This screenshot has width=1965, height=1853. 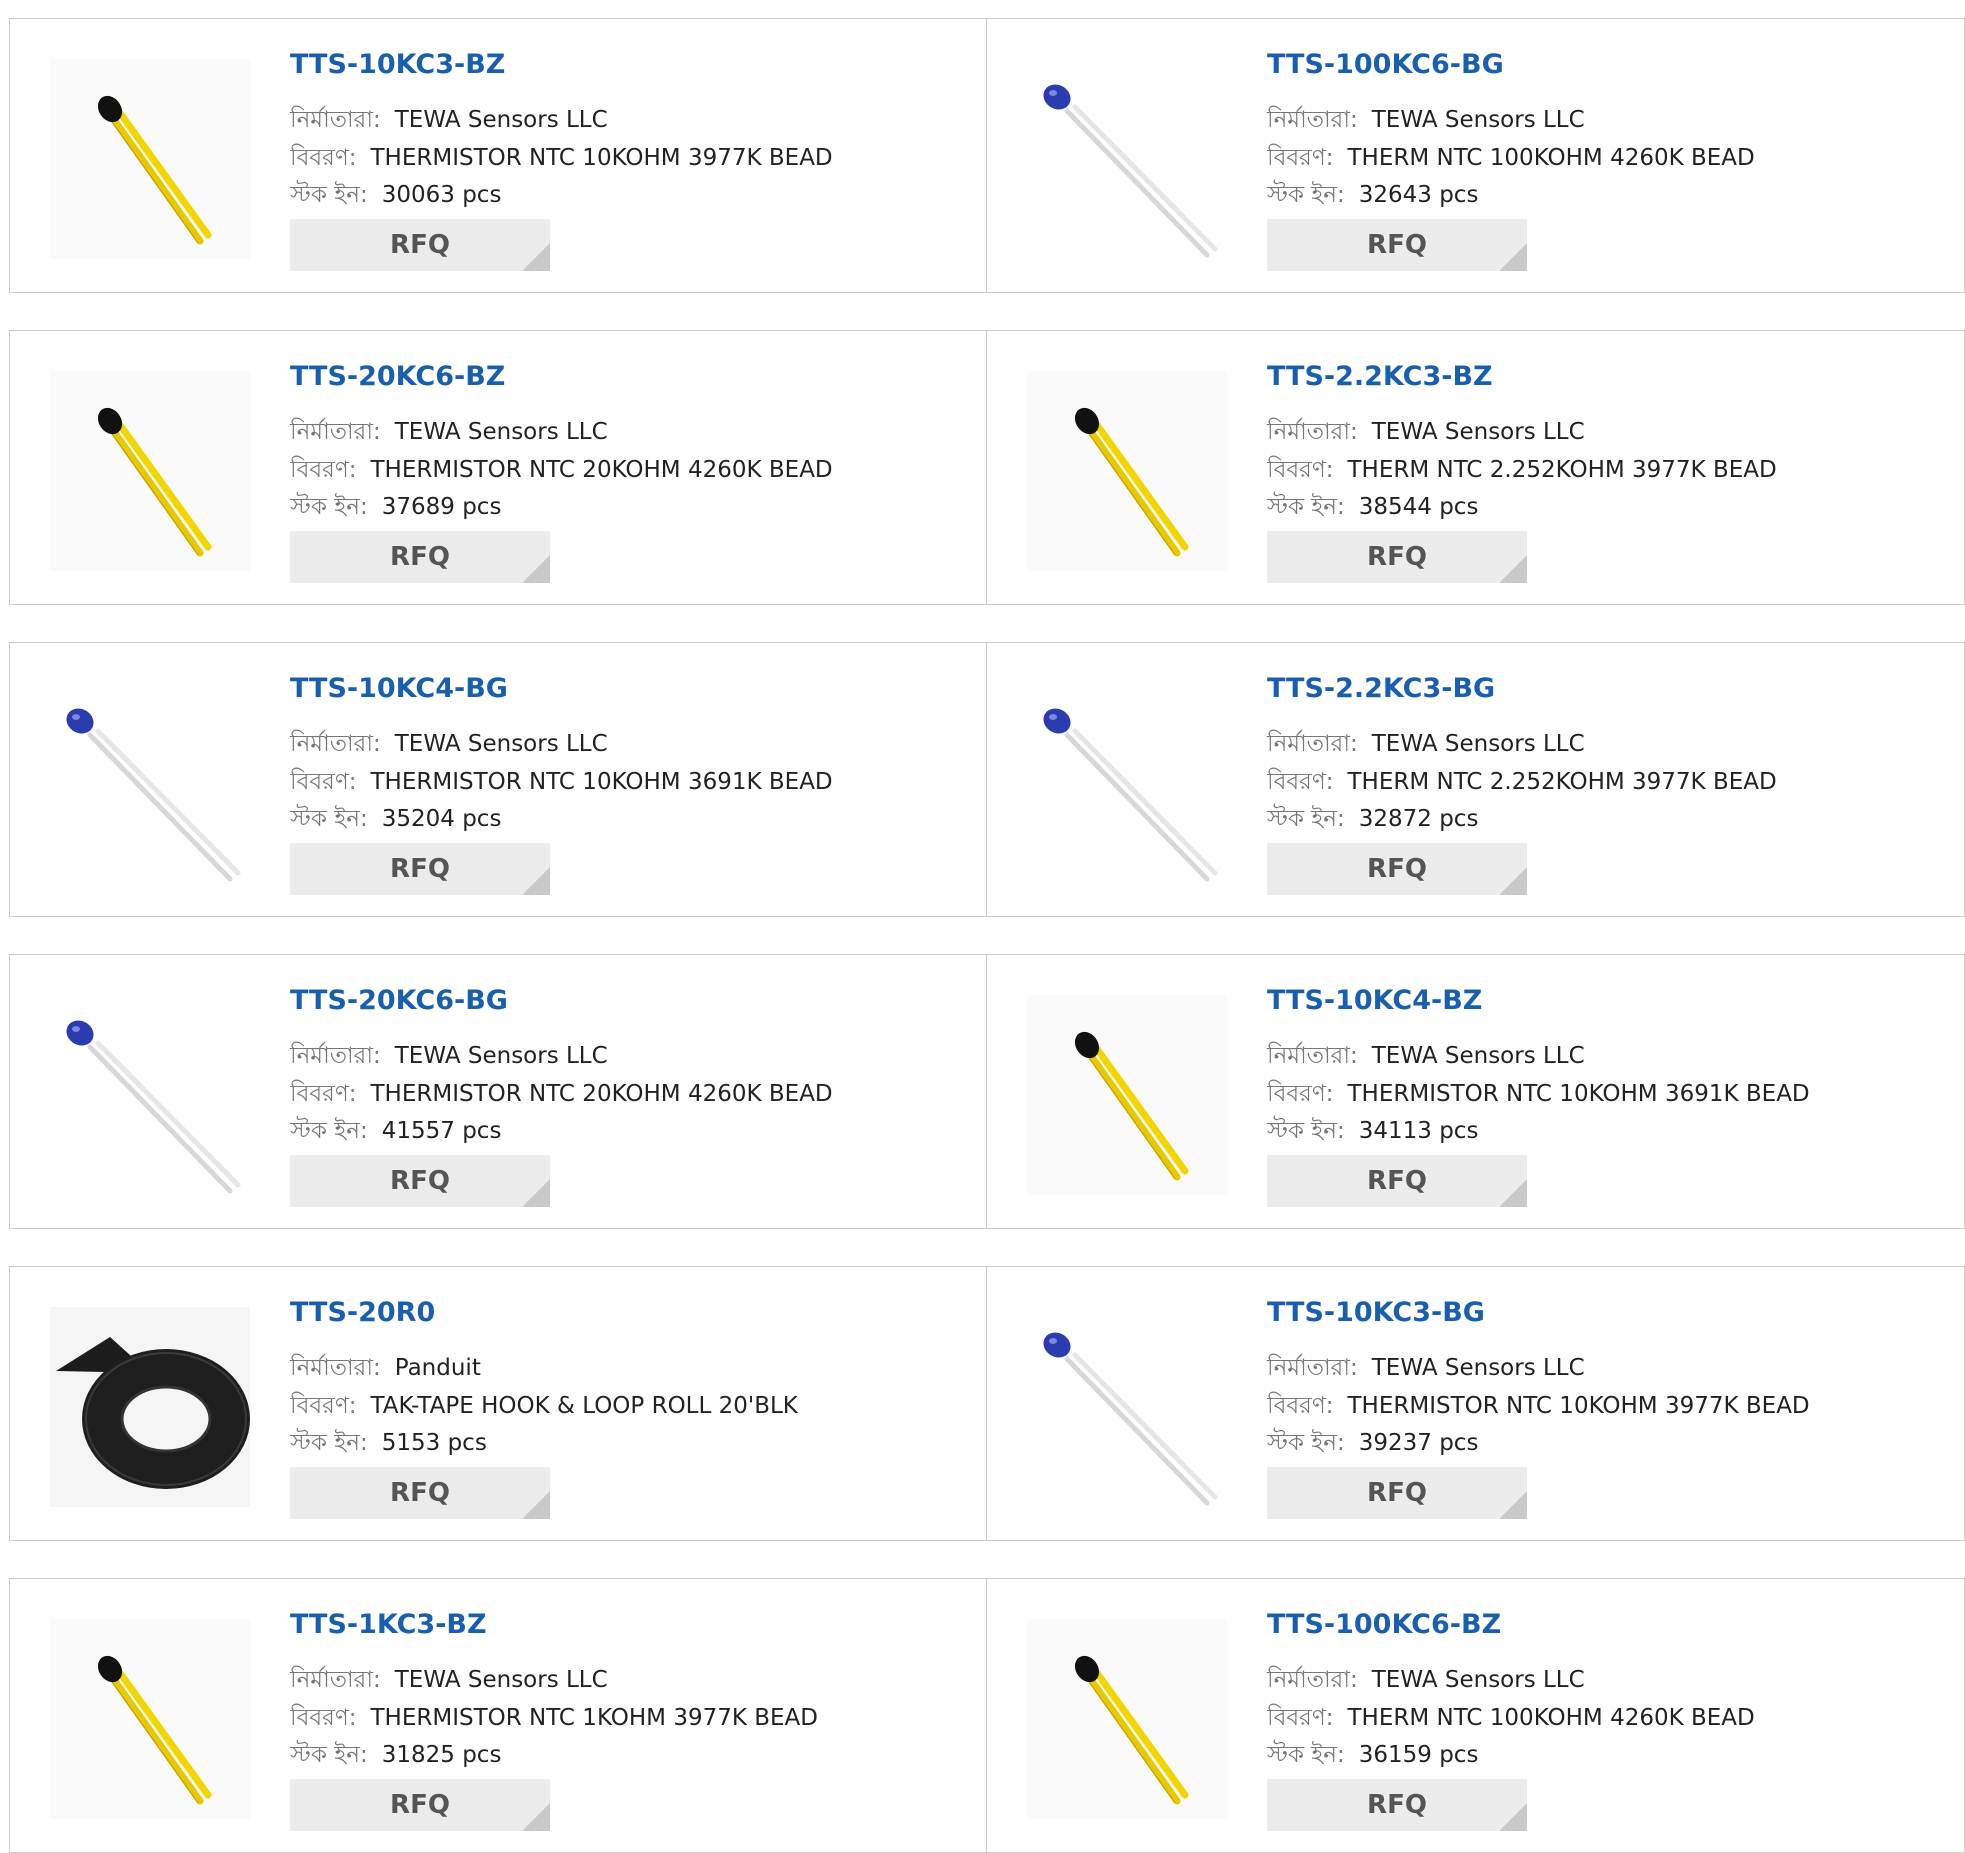 I want to click on part-number-link: TTS-20R0, so click(x=362, y=1312).